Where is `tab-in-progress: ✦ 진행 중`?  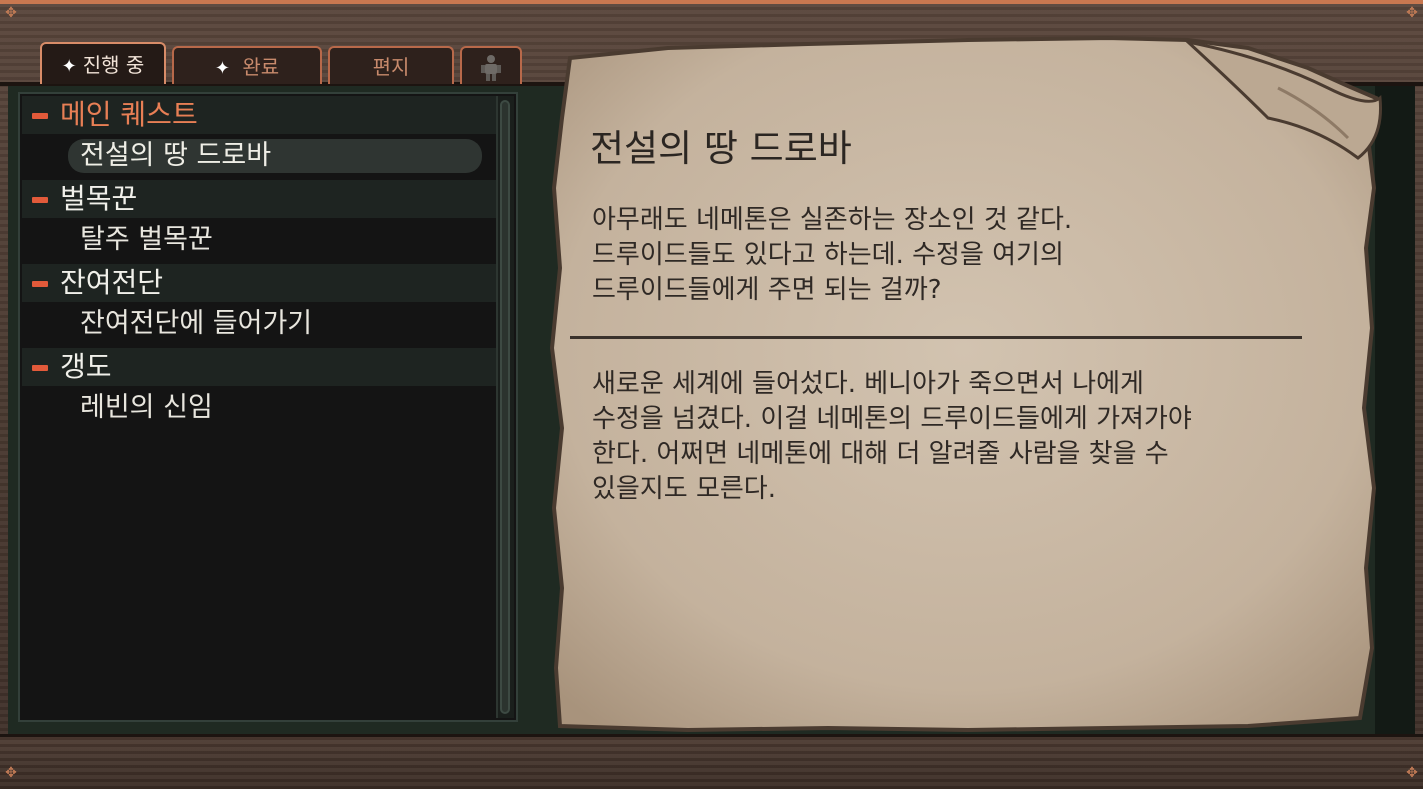
tab-in-progress: ✦ 진행 중 is located at coordinates (103, 63).